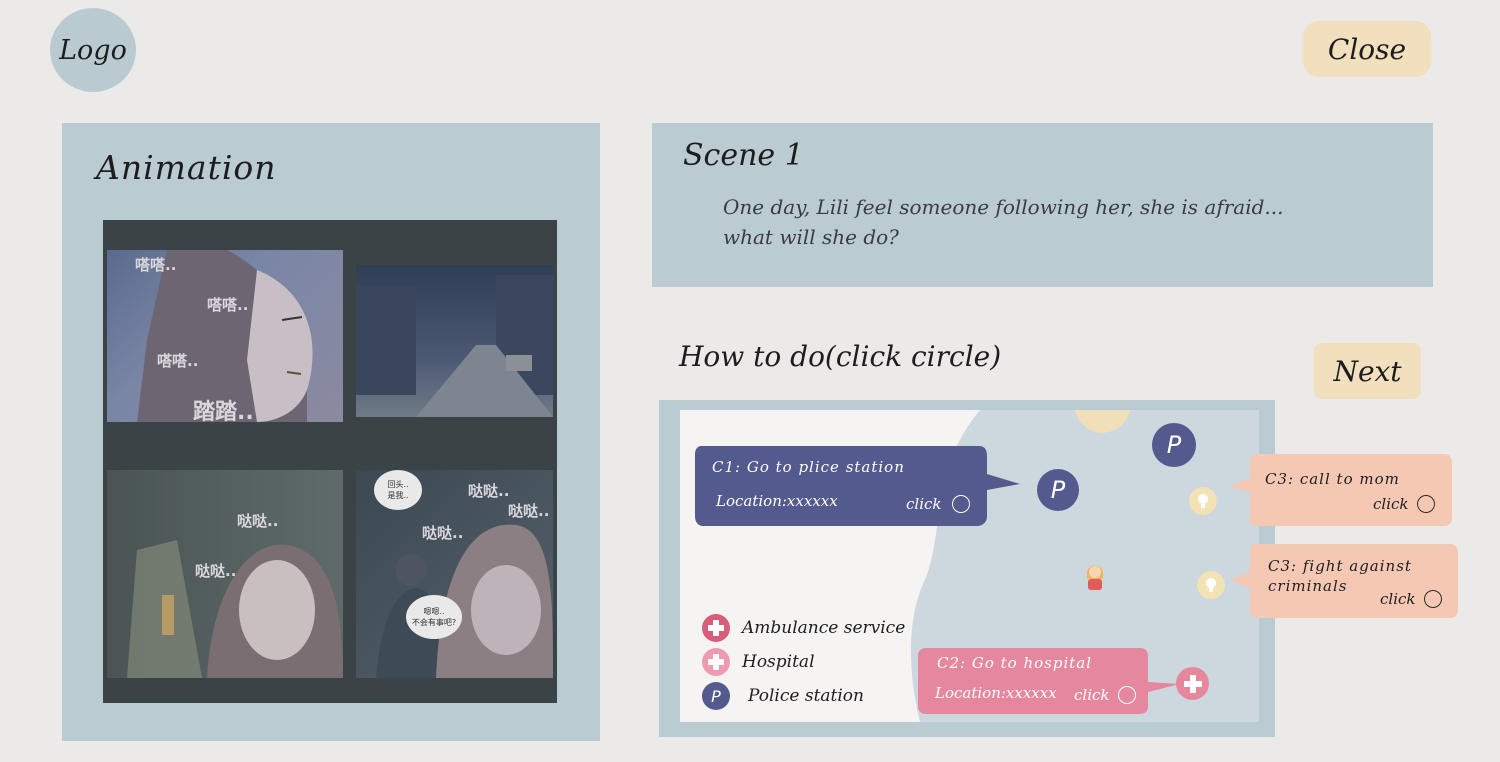 This screenshot has height=762, width=1500. I want to click on legend-item-hospital: Hospital, so click(758, 662).